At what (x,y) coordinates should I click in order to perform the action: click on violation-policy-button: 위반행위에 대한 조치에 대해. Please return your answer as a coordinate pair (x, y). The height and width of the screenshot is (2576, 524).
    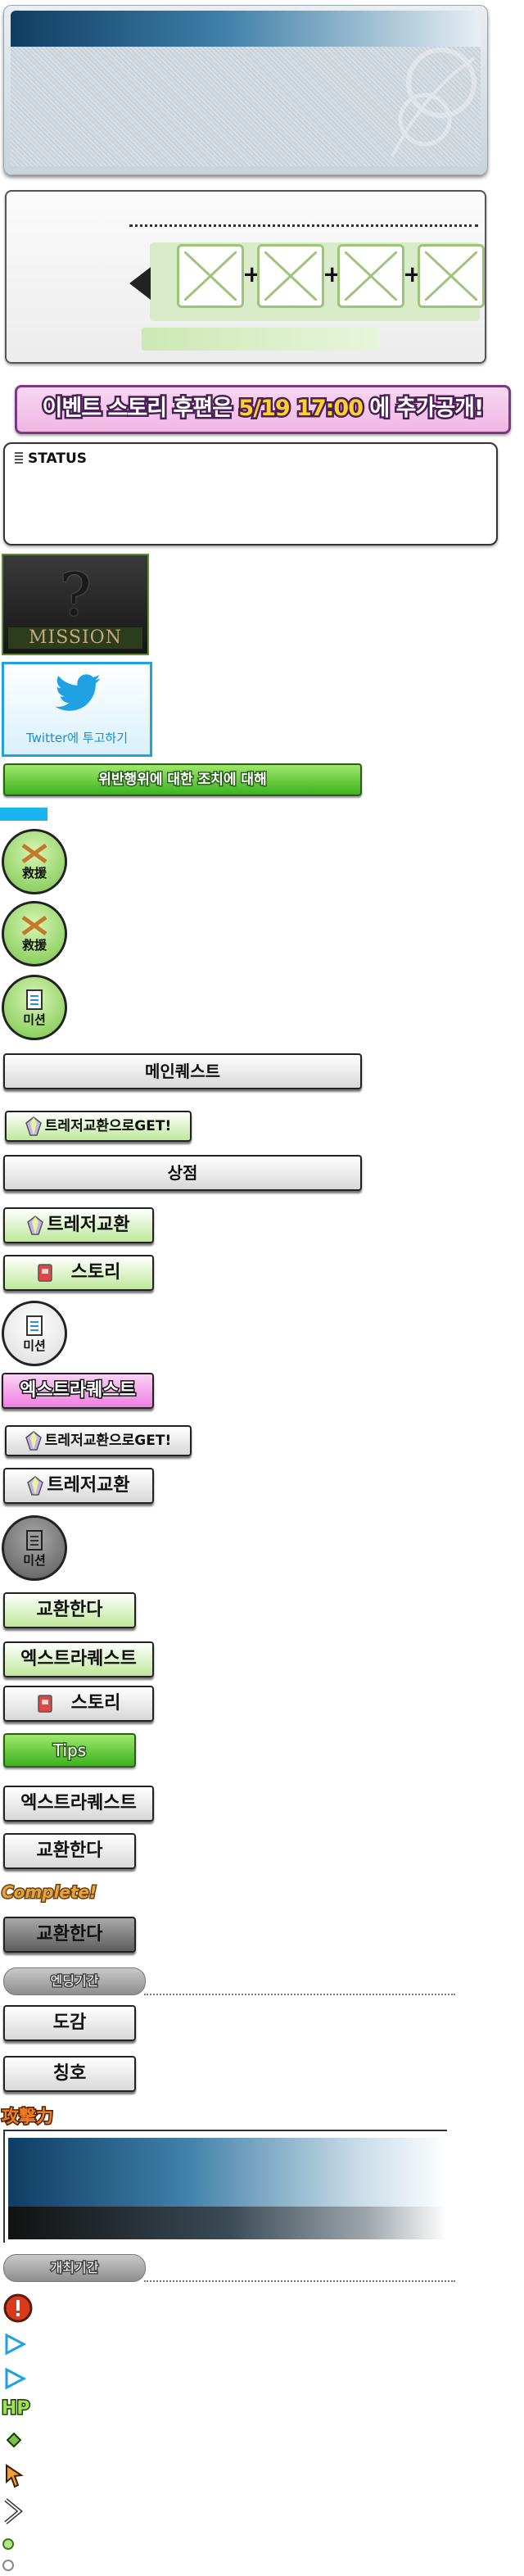
    Looking at the image, I should click on (182, 779).